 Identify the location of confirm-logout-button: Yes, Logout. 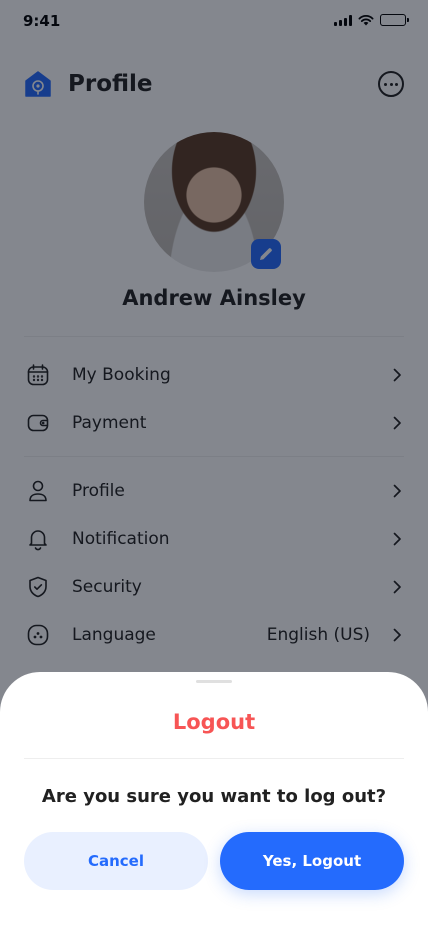
(312, 861).